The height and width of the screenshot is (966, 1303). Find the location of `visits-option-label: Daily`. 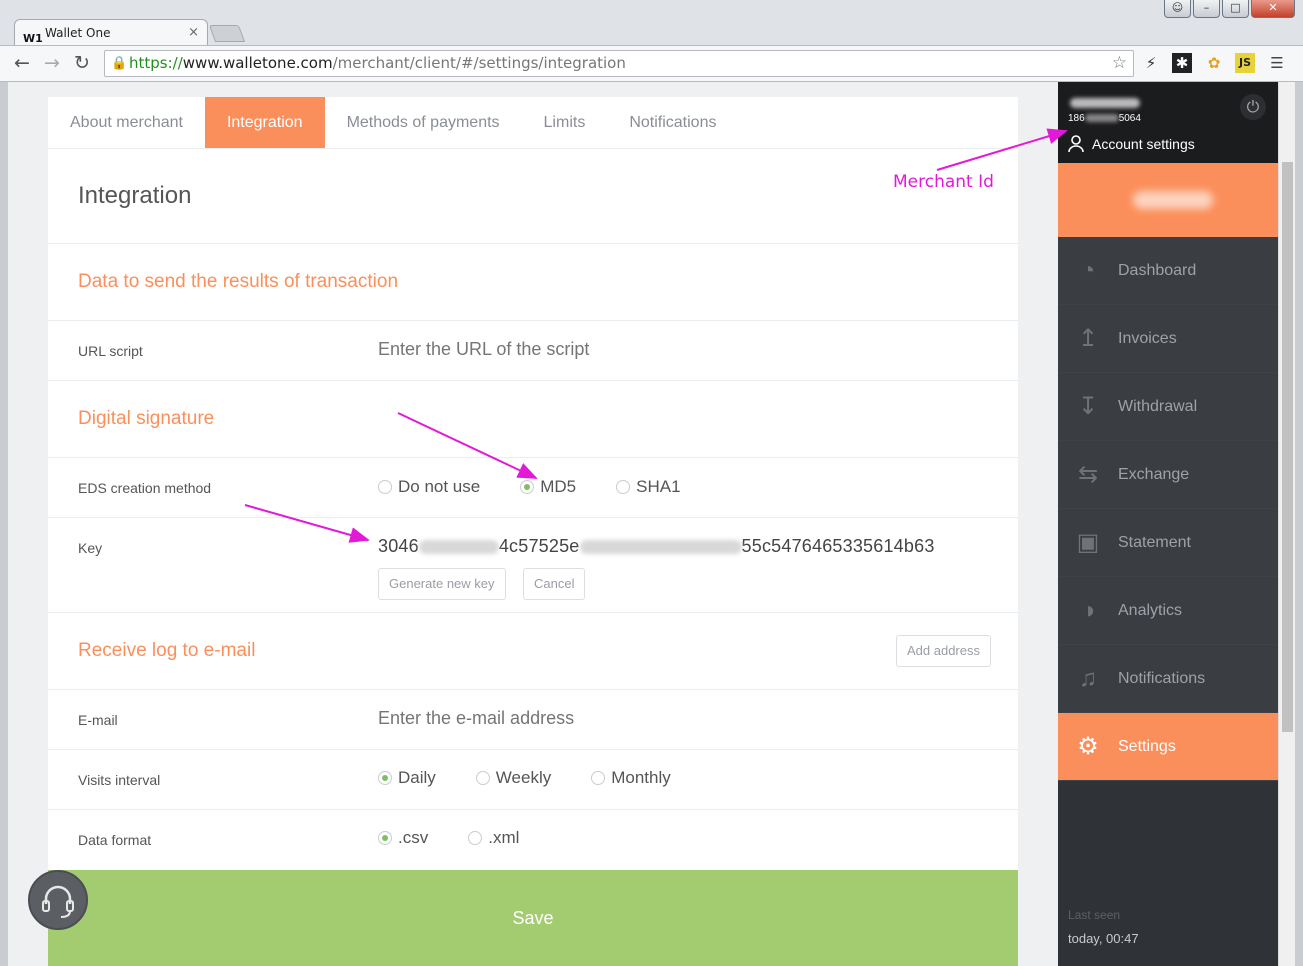

visits-option-label: Daily is located at coordinates (417, 777).